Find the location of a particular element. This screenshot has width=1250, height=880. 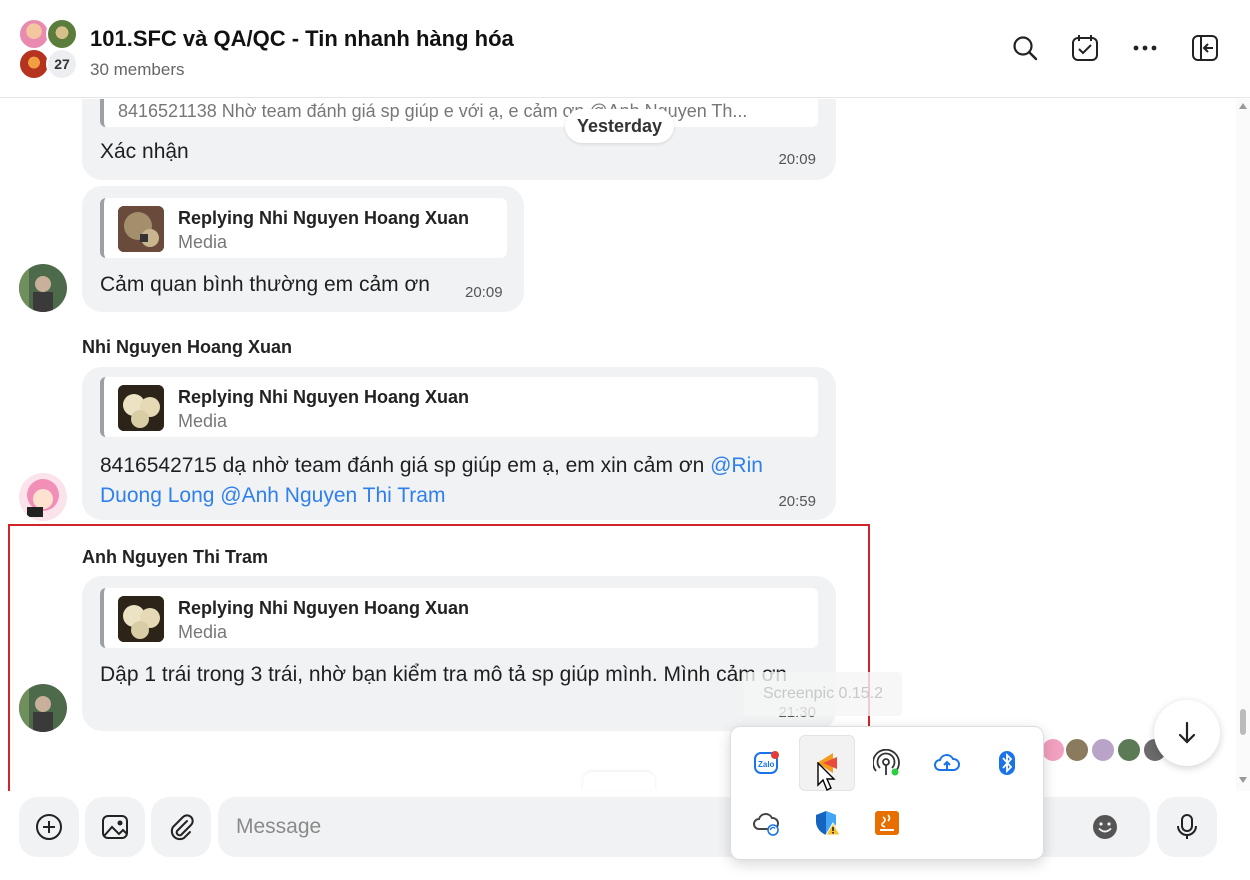

hotspot-icon is located at coordinates (886, 762).